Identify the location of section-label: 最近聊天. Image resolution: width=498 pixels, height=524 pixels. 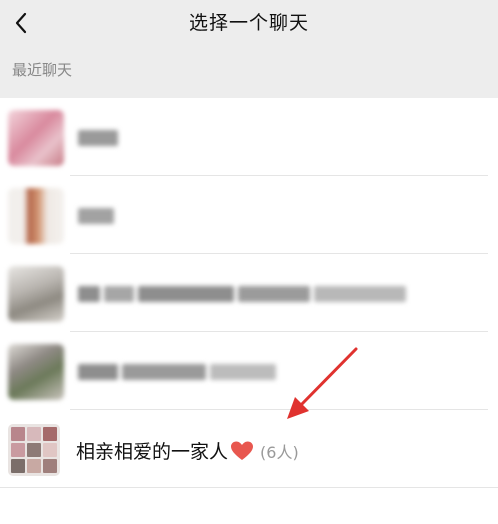
(42, 70).